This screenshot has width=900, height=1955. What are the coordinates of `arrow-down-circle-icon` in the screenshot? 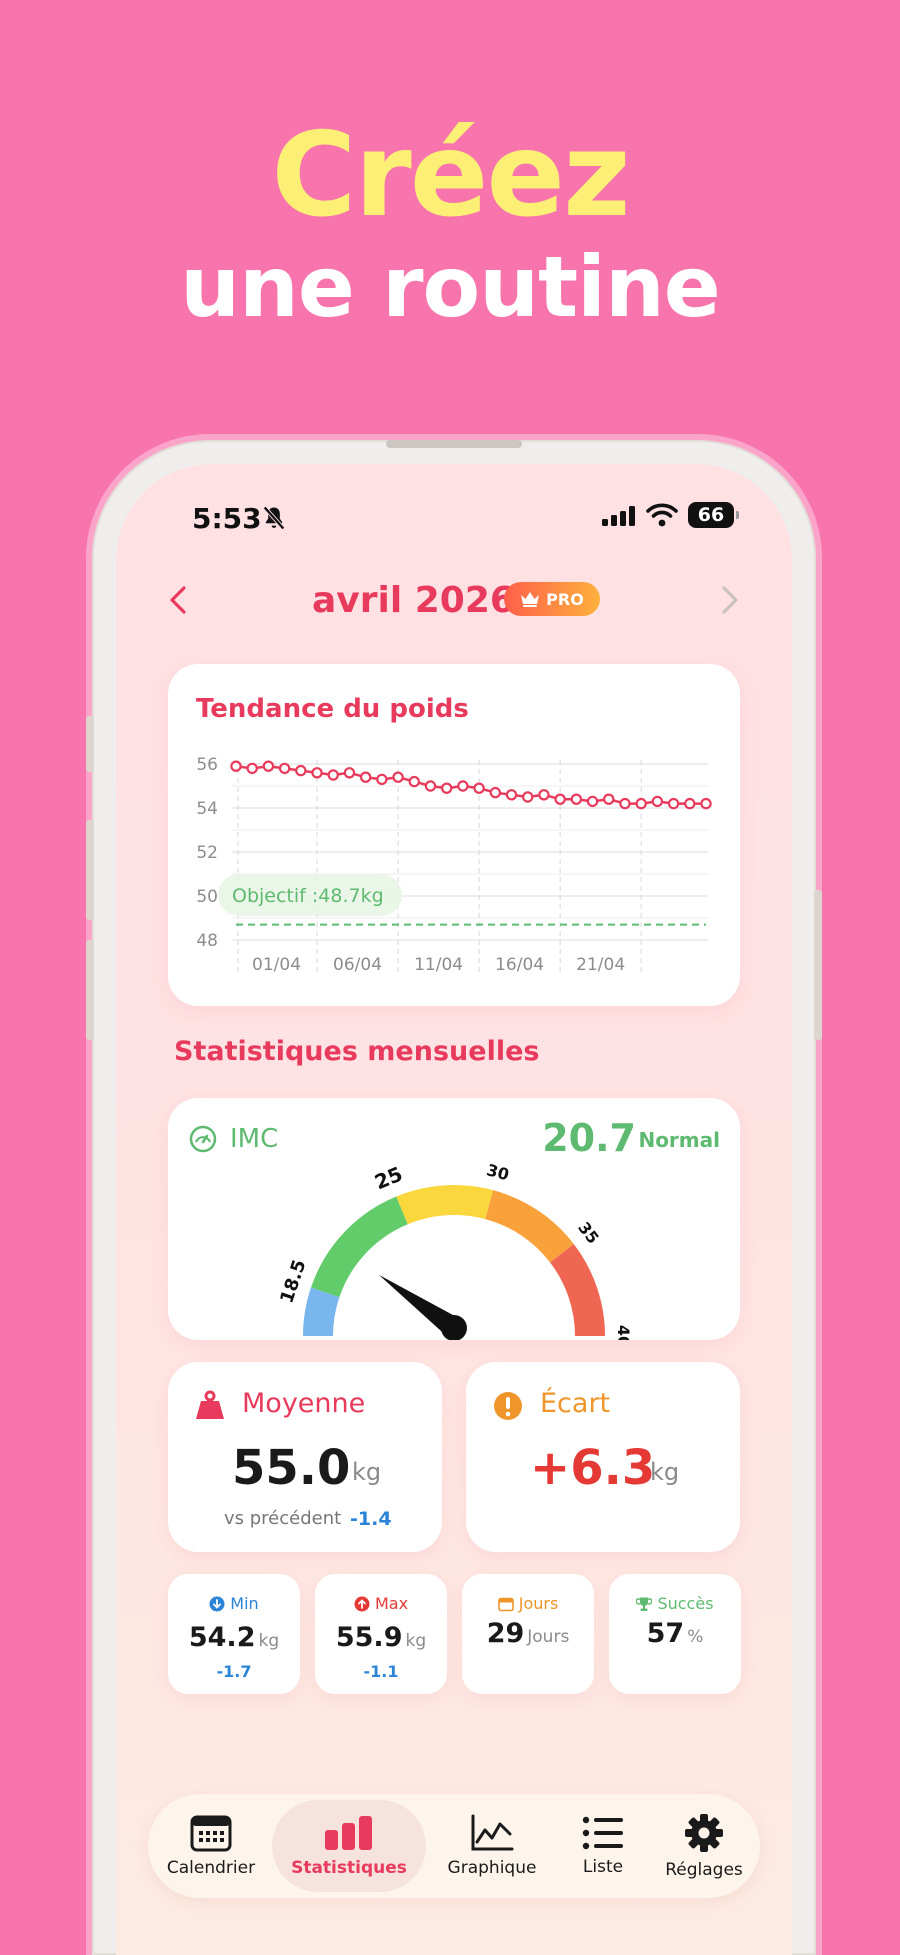 It's located at (217, 1603).